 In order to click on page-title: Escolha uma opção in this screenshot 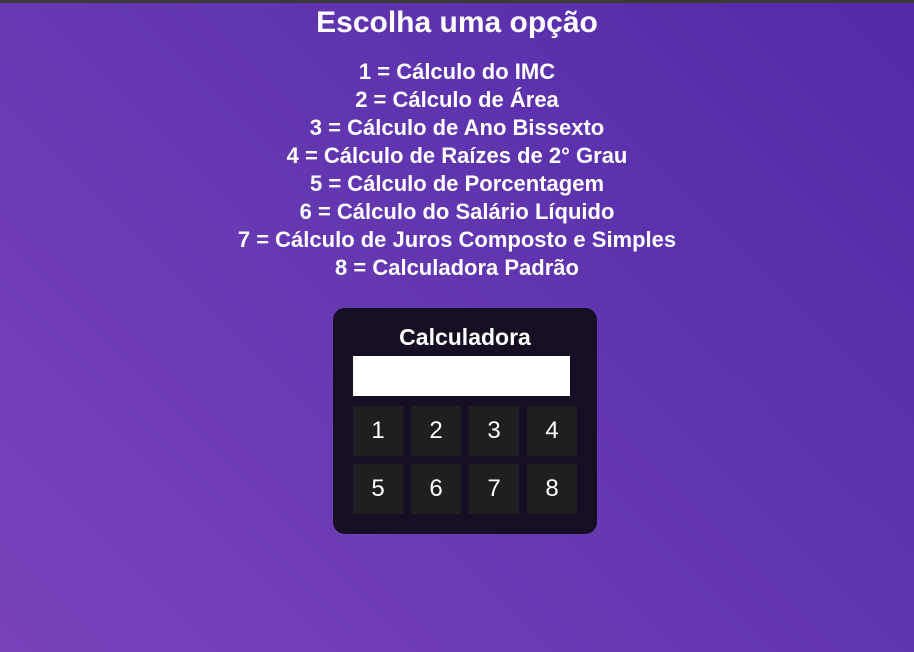, I will do `click(457, 22)`.